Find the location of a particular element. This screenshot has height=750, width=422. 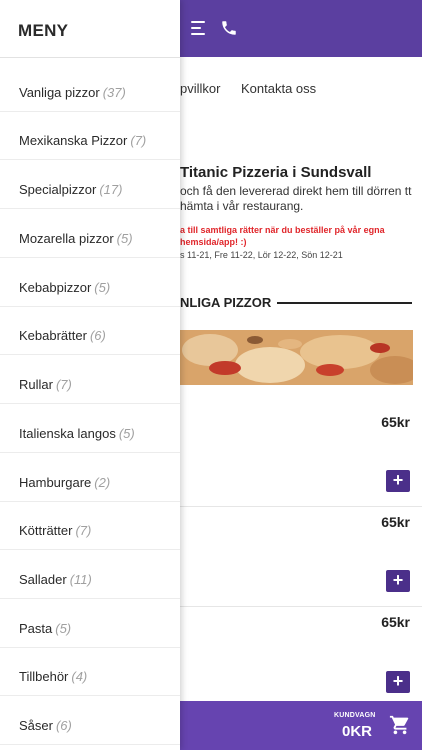

menu-item-label: Kötträtter is located at coordinates (46, 530).